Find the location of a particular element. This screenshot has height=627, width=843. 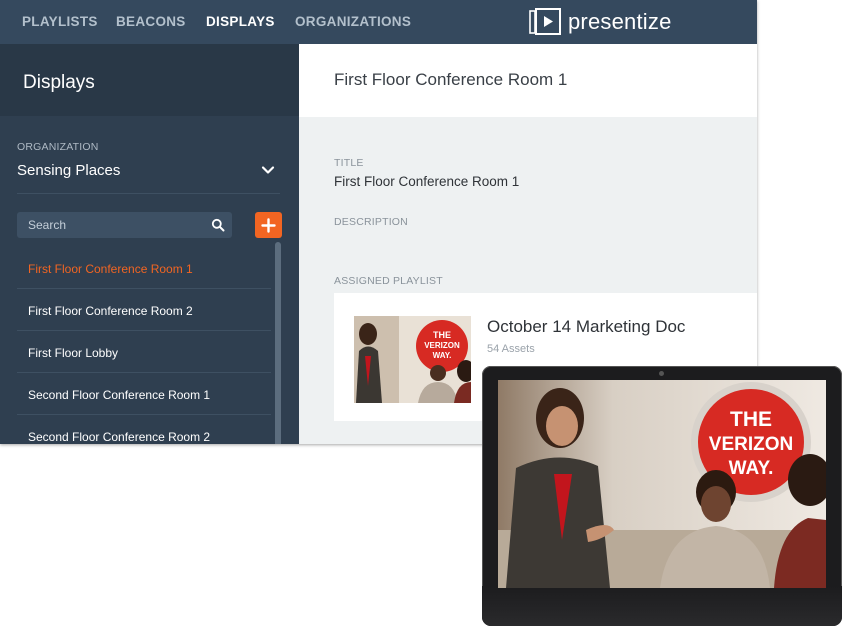

nav-beacons: BEACONS is located at coordinates (151, 21).